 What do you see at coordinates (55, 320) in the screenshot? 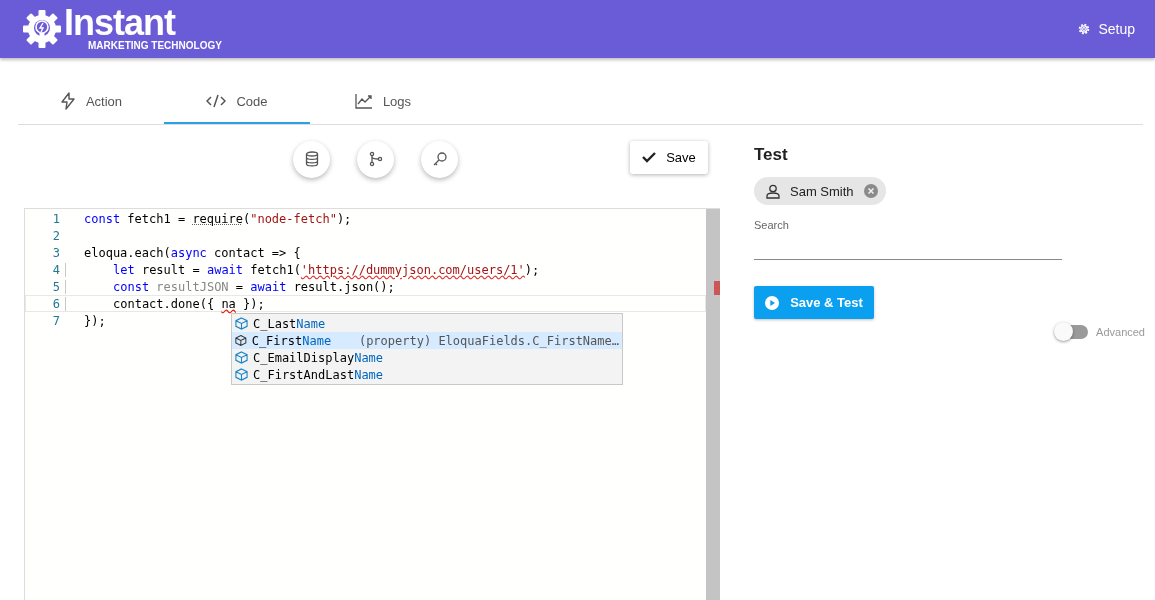
I see `line-number: 7` at bounding box center [55, 320].